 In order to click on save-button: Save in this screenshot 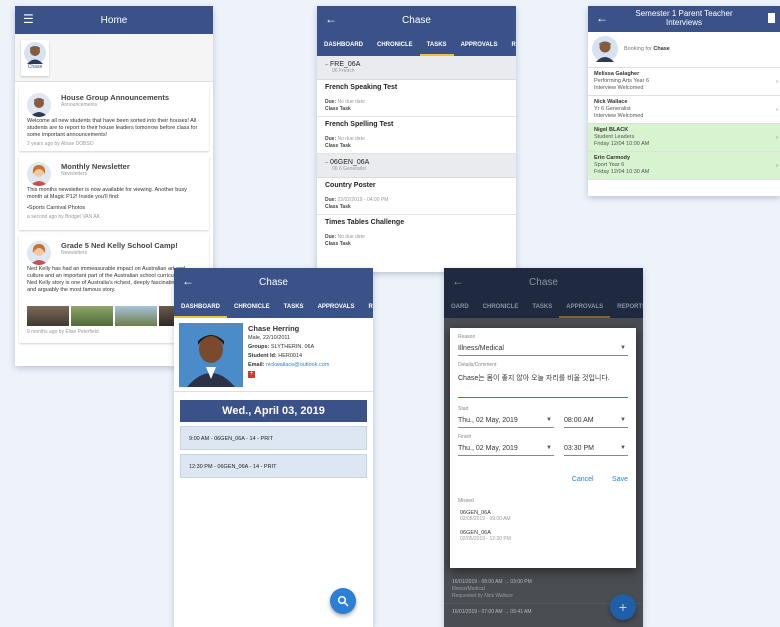, I will do `click(620, 479)`.